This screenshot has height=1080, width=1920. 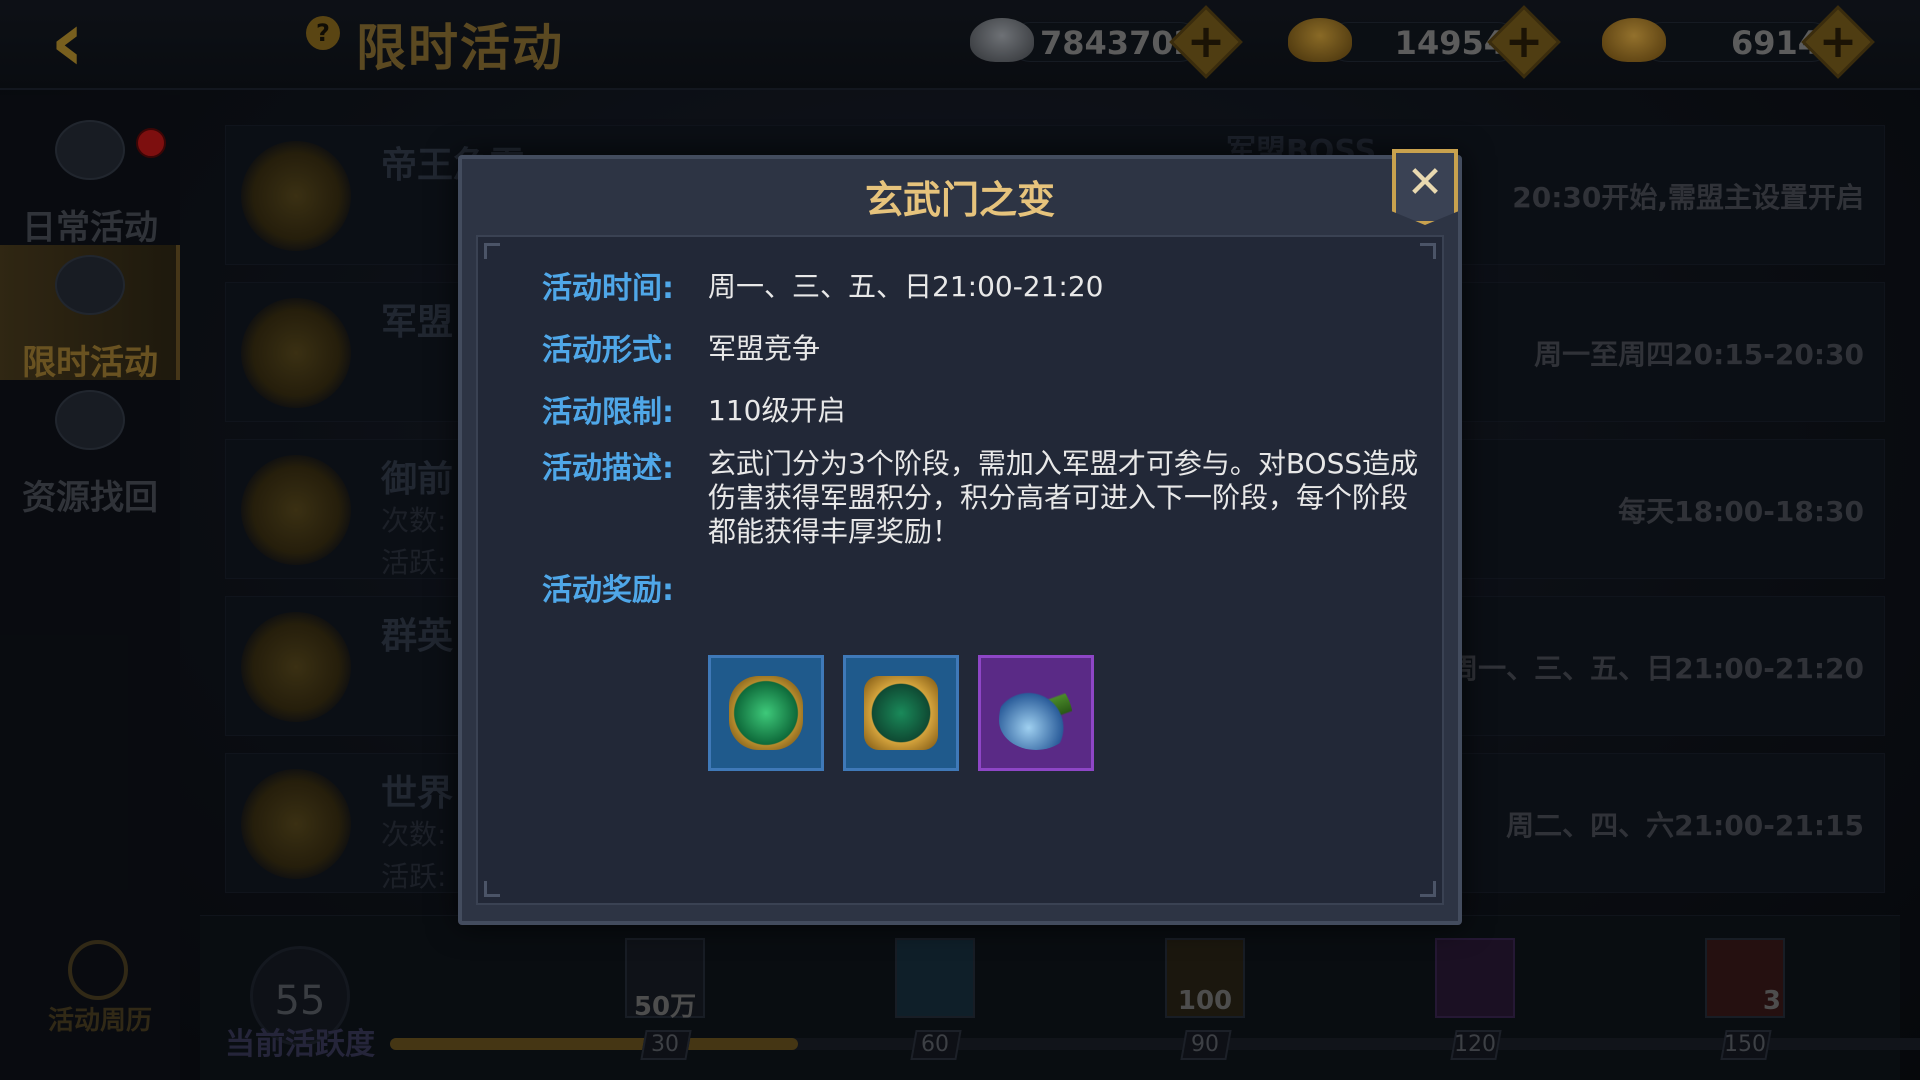 What do you see at coordinates (608, 288) in the screenshot?
I see `time-label: 活动时间:` at bounding box center [608, 288].